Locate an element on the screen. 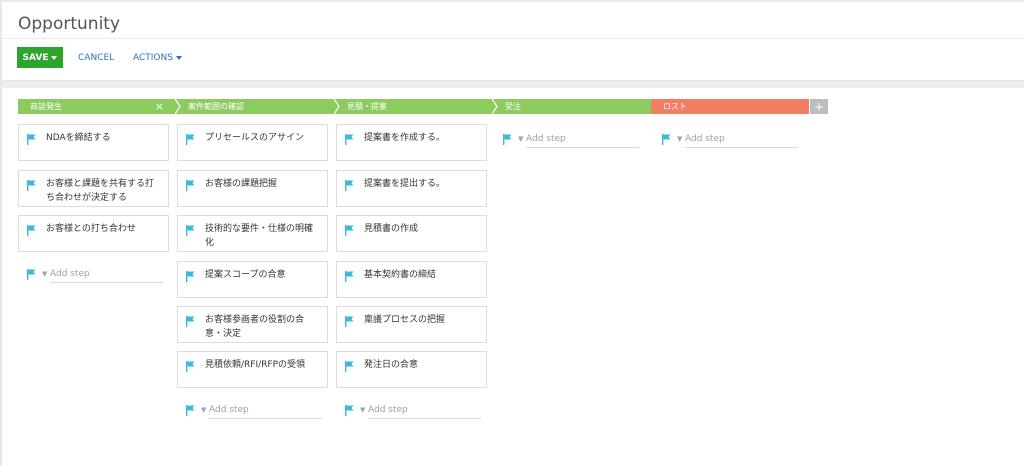 The image size is (1024, 466). step-card: 技術的な要件・仕様の明確化 is located at coordinates (252, 233).